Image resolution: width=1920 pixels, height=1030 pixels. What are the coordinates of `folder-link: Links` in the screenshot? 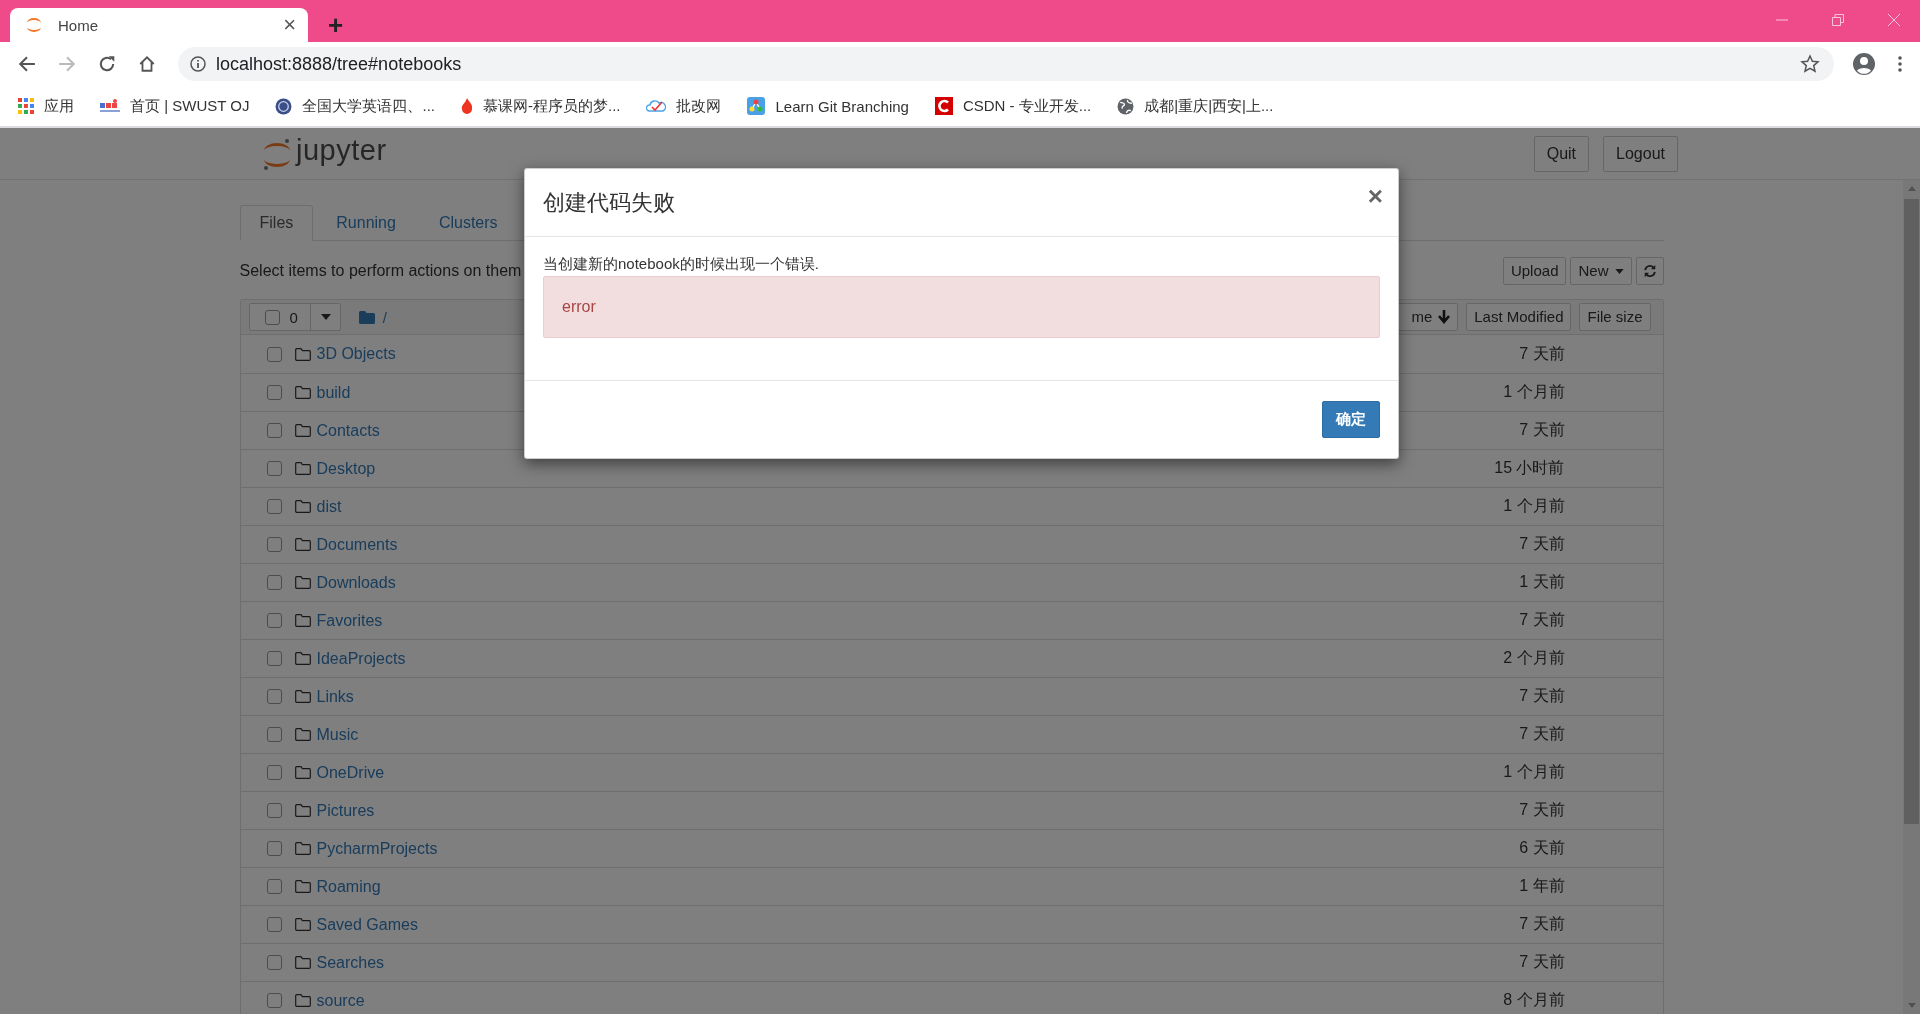 It's located at (335, 696).